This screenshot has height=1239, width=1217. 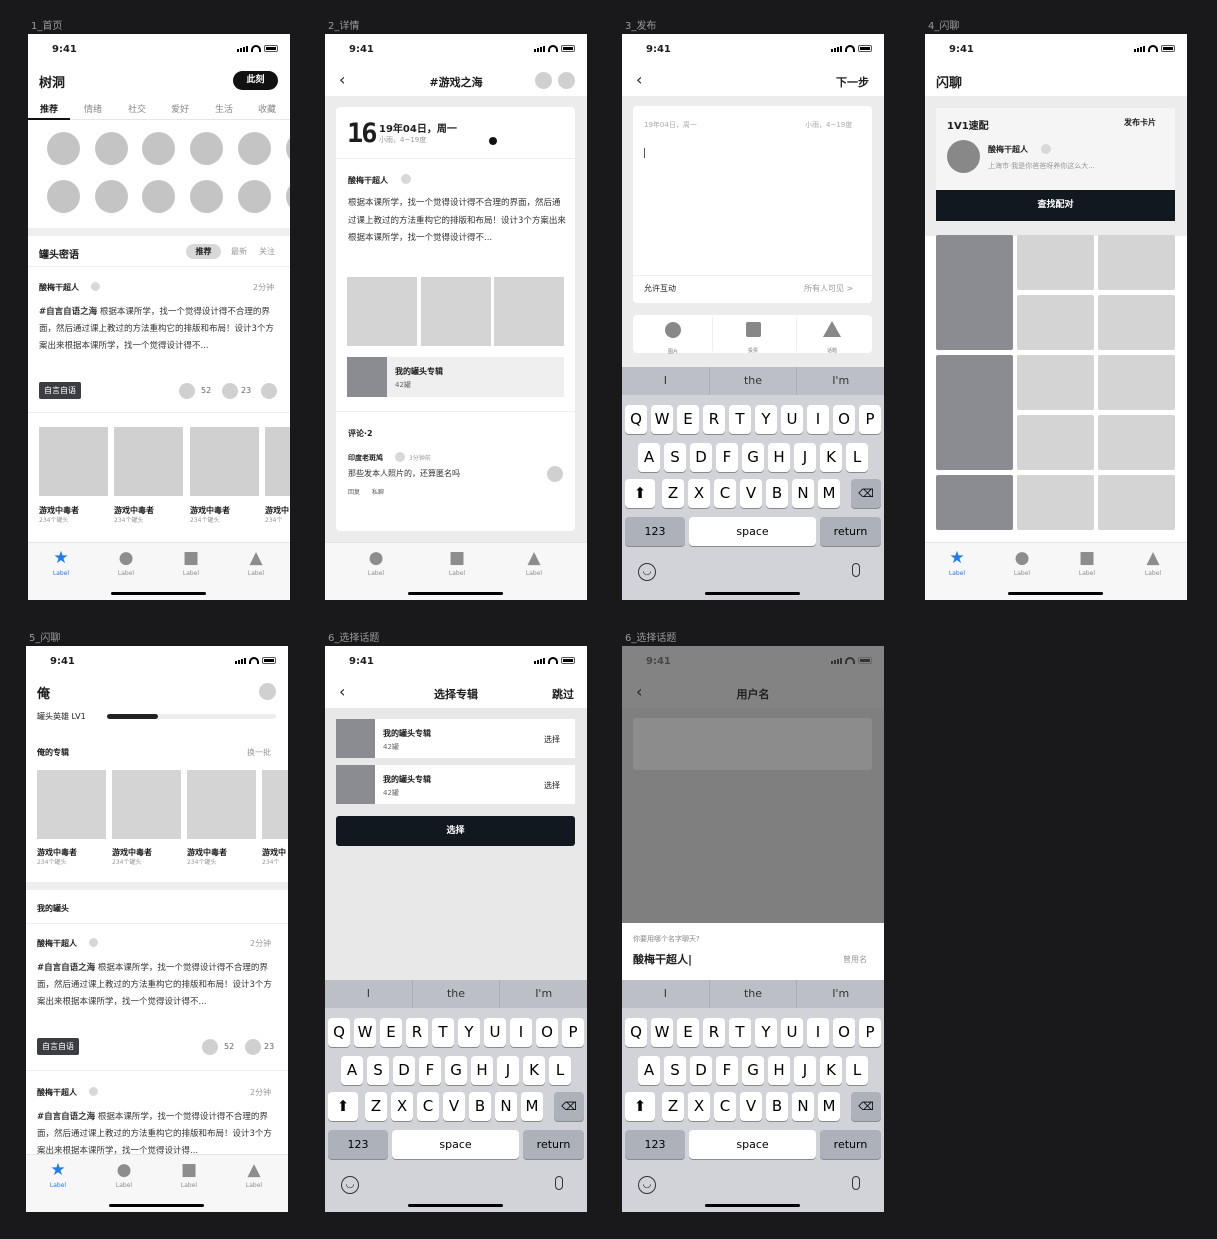 I want to click on key: G, so click(x=753, y=457).